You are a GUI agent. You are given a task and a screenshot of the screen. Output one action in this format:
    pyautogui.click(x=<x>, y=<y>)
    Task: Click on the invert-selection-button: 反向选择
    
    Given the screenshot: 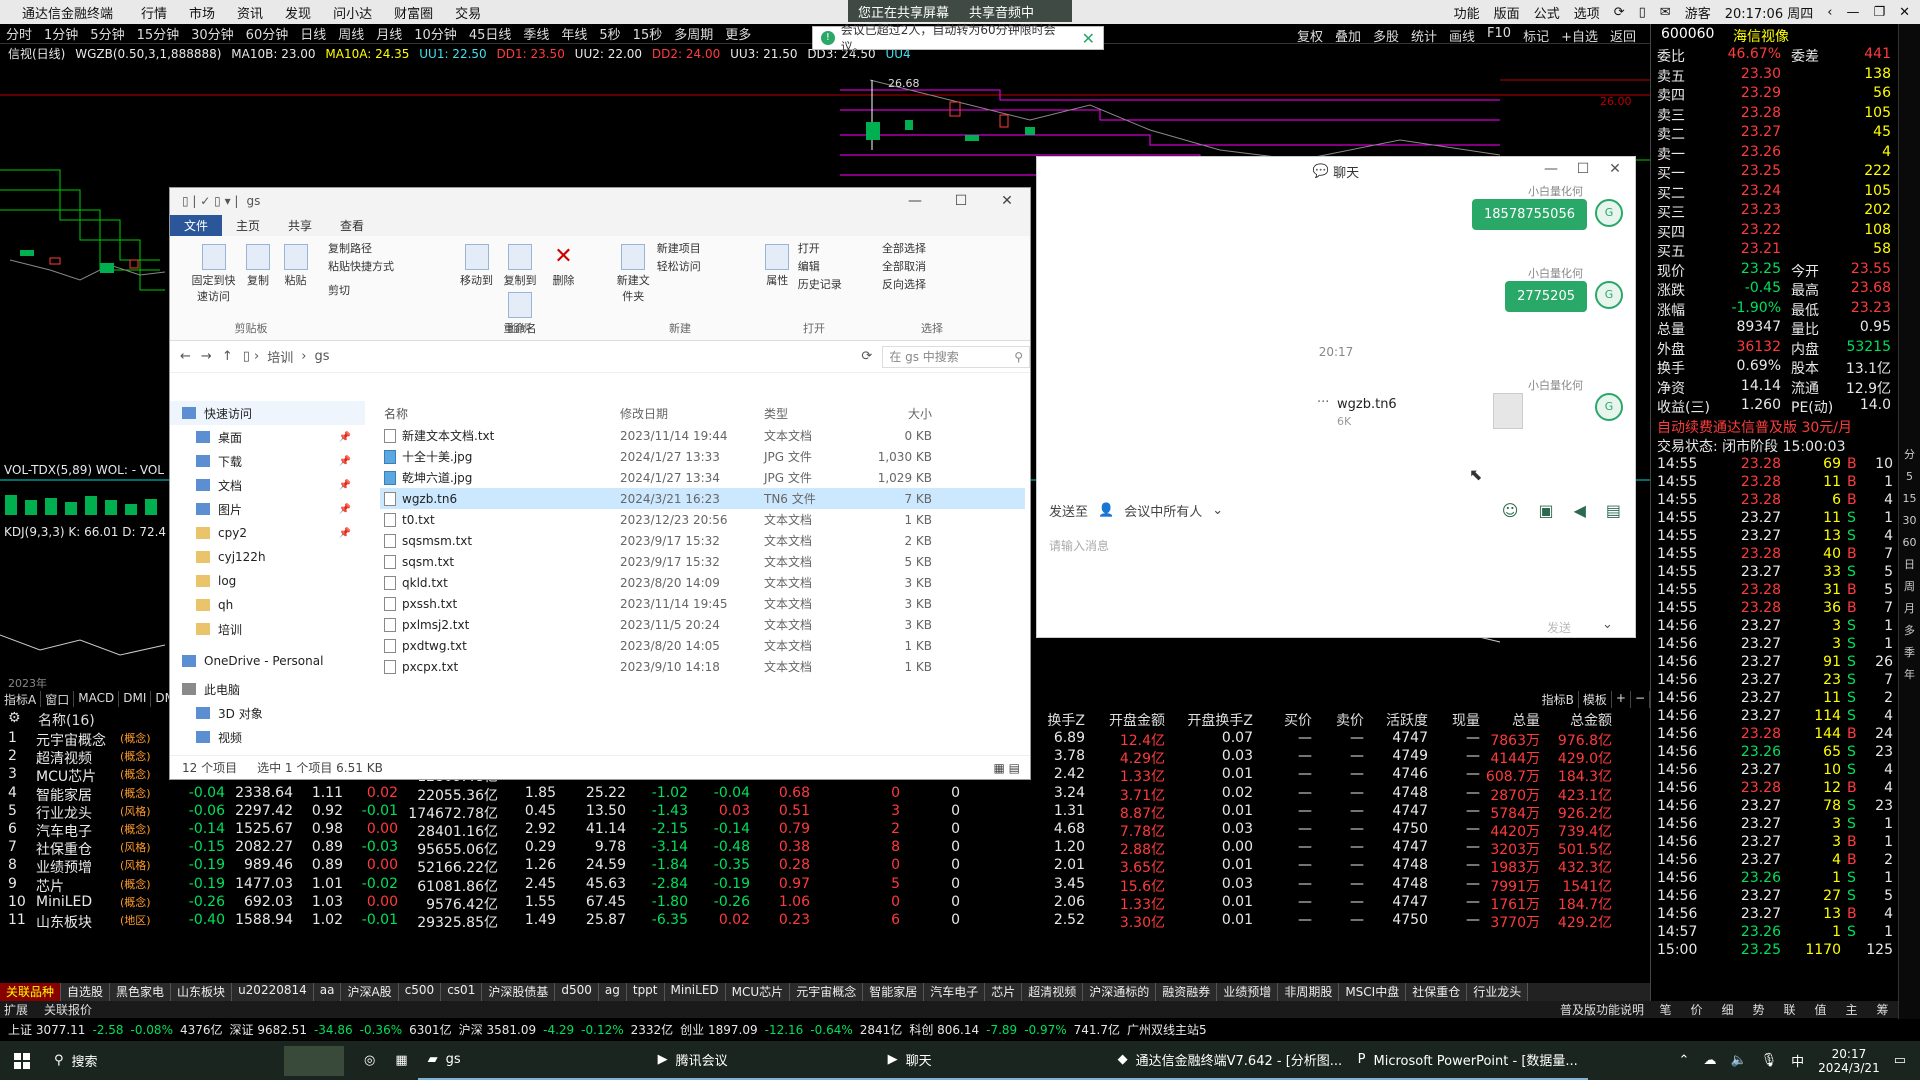 What is the action you would take?
    pyautogui.click(x=932, y=285)
    